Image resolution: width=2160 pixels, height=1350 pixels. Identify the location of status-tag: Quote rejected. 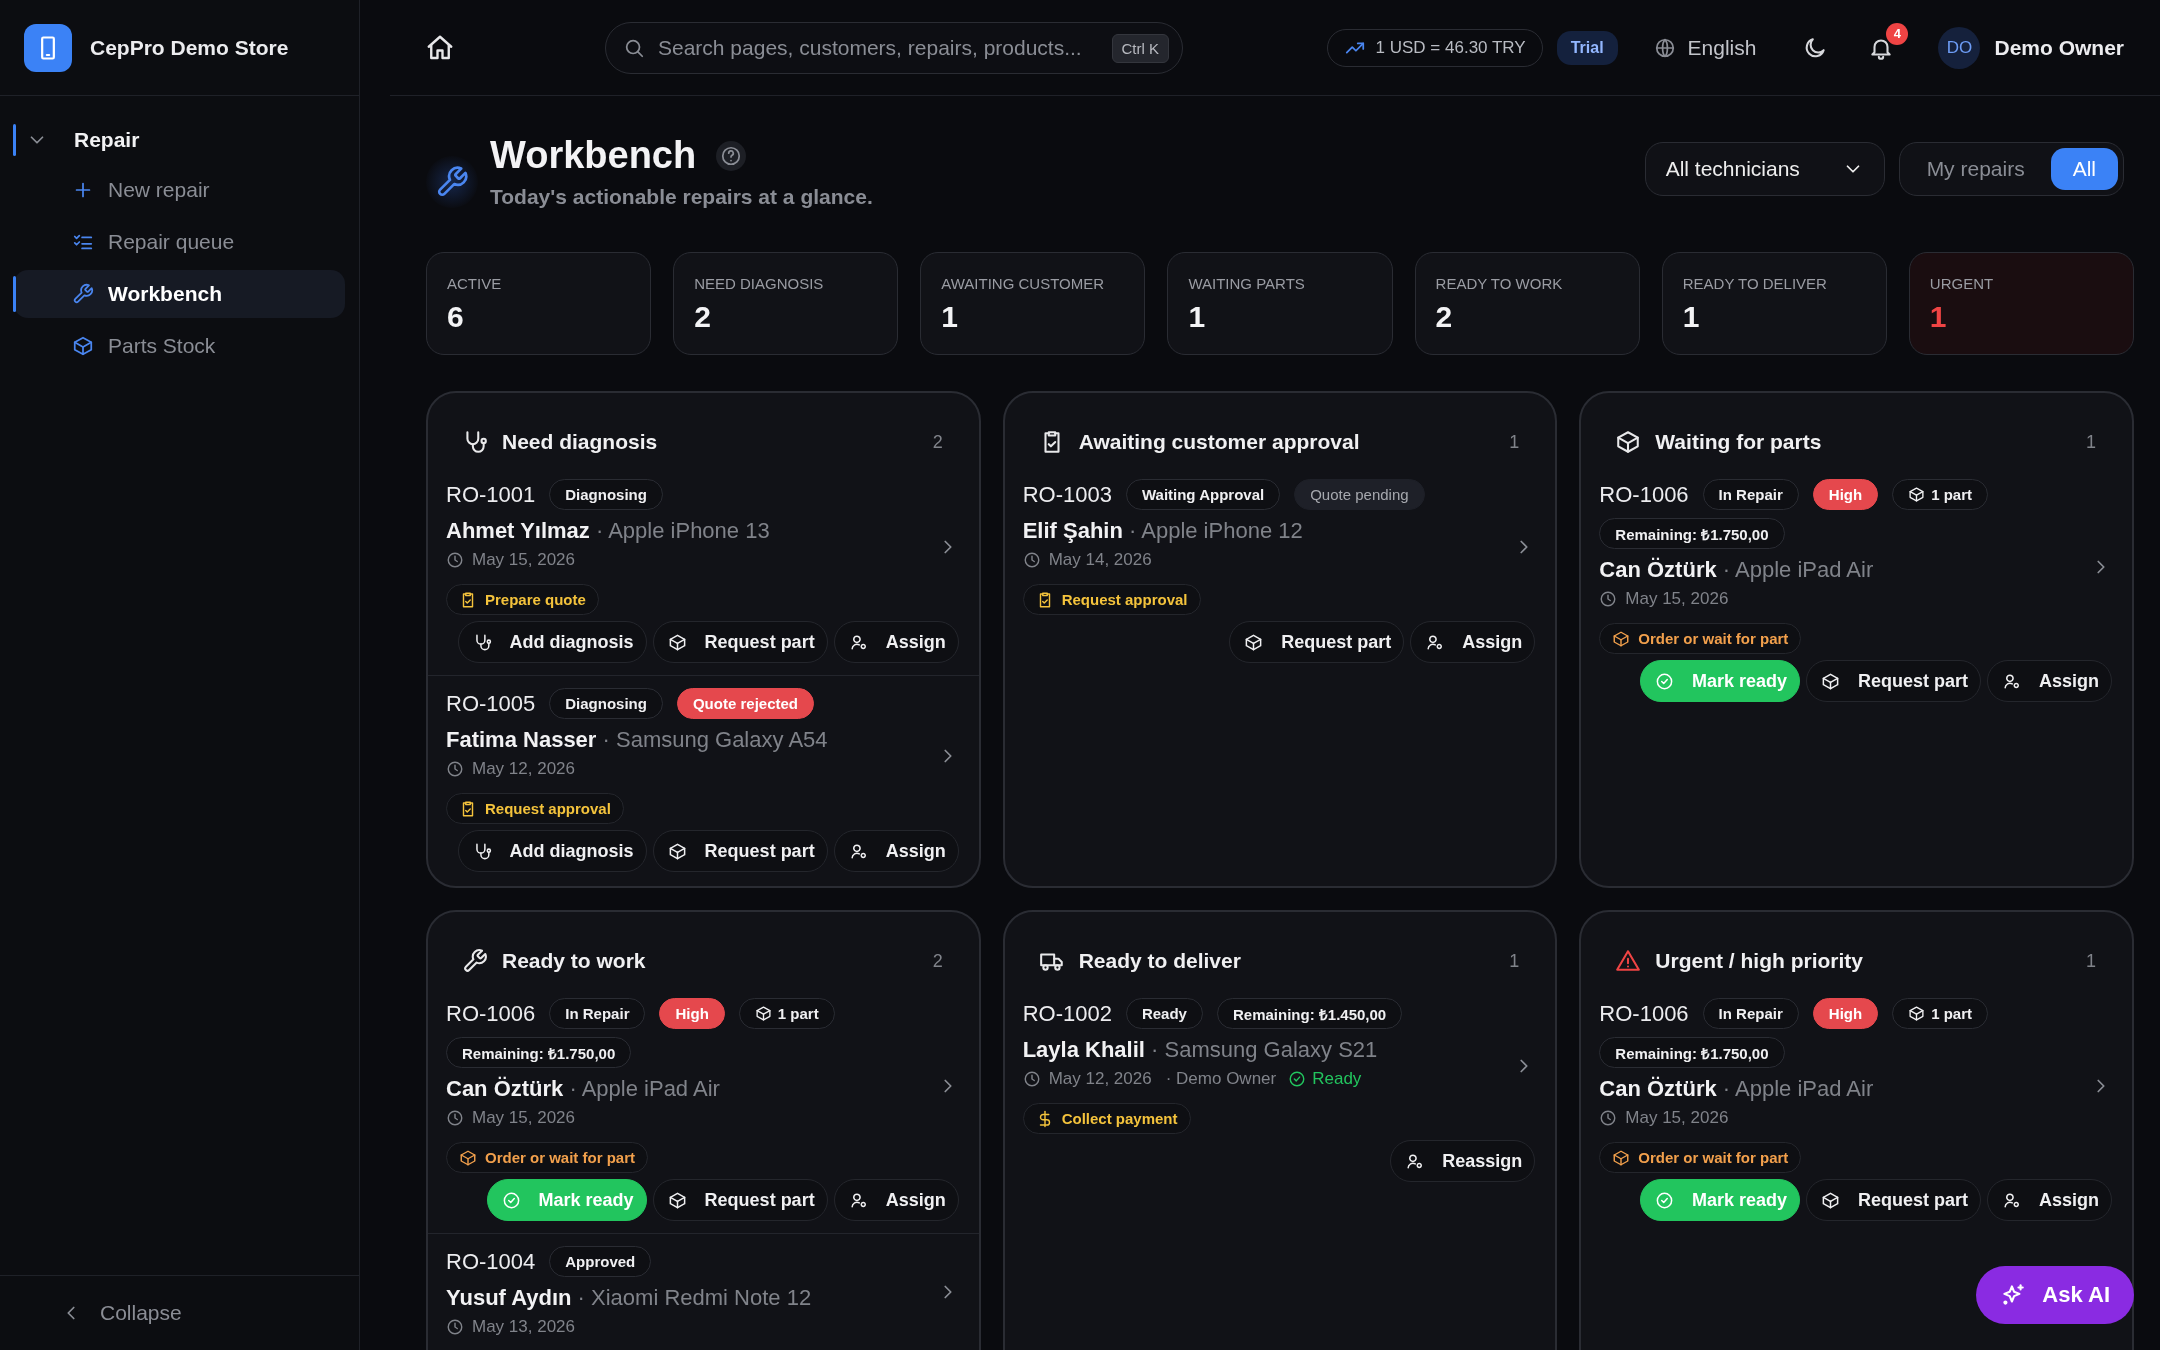
(745, 703).